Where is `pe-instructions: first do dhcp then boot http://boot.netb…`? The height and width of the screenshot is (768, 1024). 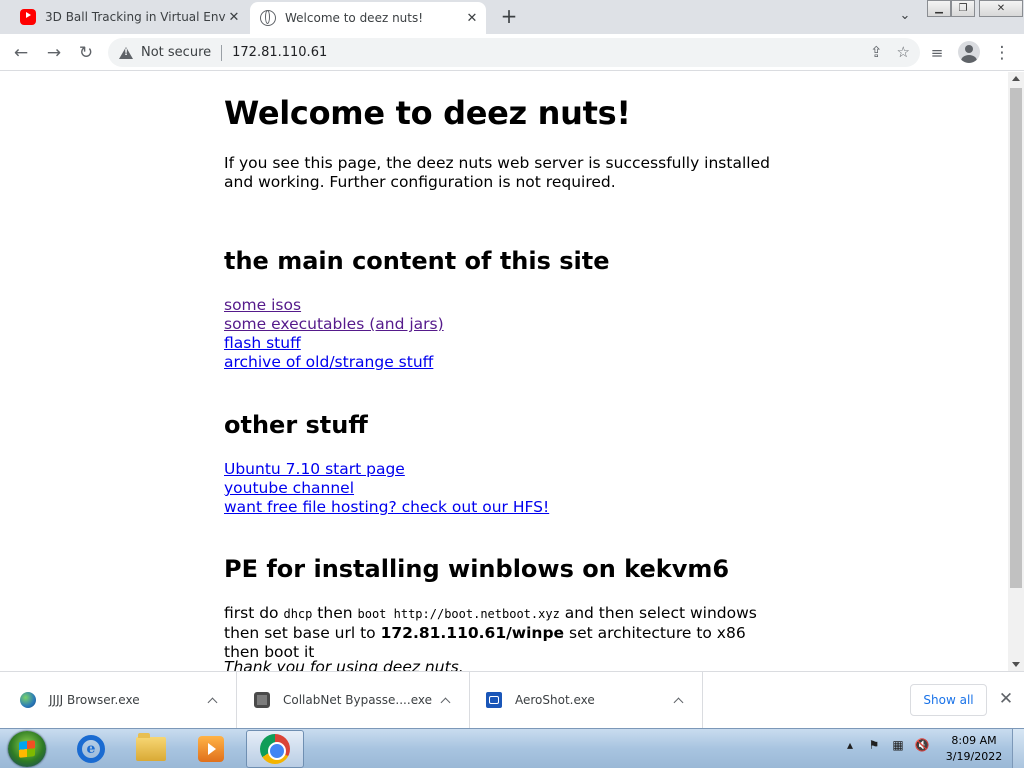
pe-instructions: first do dhcp then boot http://boot.netb… is located at coordinates (504, 633).